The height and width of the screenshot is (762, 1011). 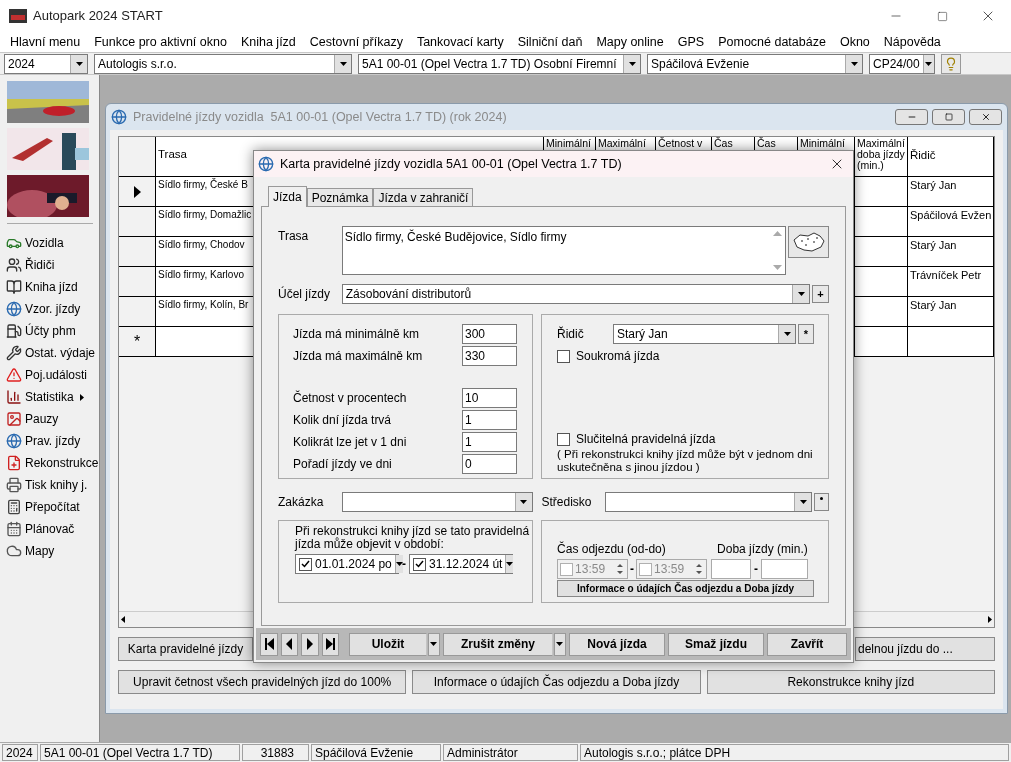 What do you see at coordinates (685, 461) in the screenshot?
I see `note-text: ( Při rekonstrukci knihy jízd může být v jednom dni uskutečněna s jinou jízdou )` at bounding box center [685, 461].